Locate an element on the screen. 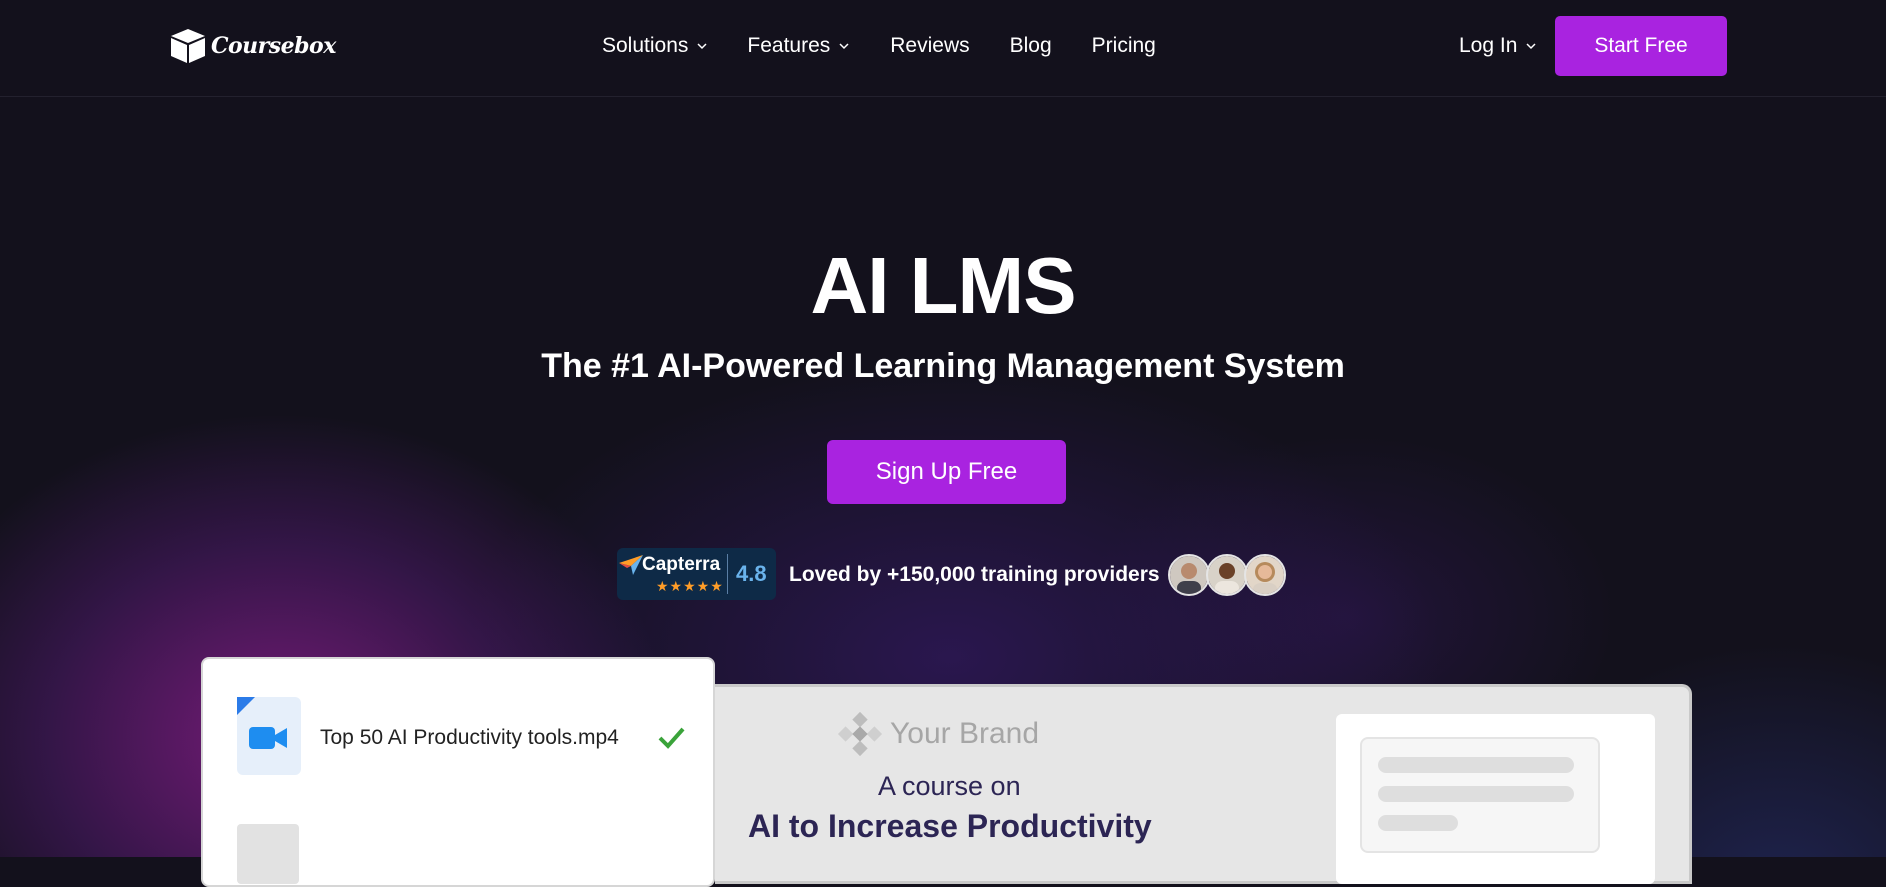  placeholder-card is located at coordinates (1480, 795).